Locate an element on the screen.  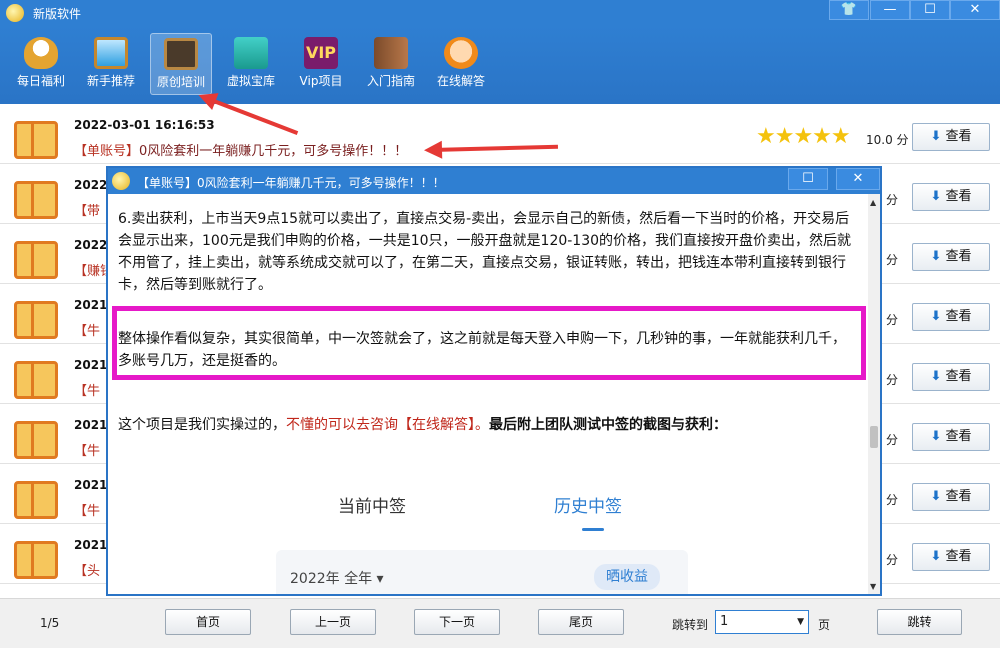
scroll-up-icon: ▲ is located at coordinates (873, 202).